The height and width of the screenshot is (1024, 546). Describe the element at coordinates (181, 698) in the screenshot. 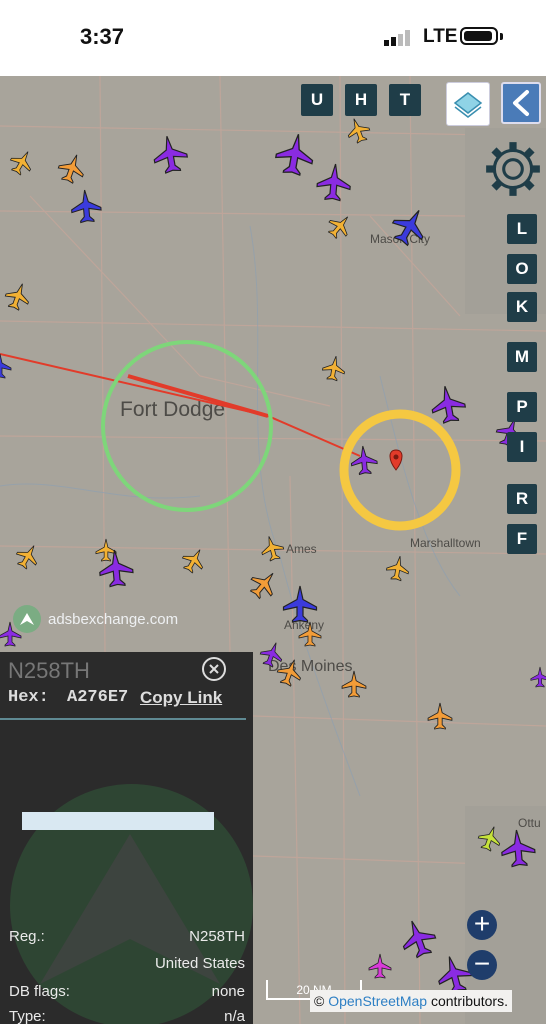

I see `copy-link: Copy Link` at that location.